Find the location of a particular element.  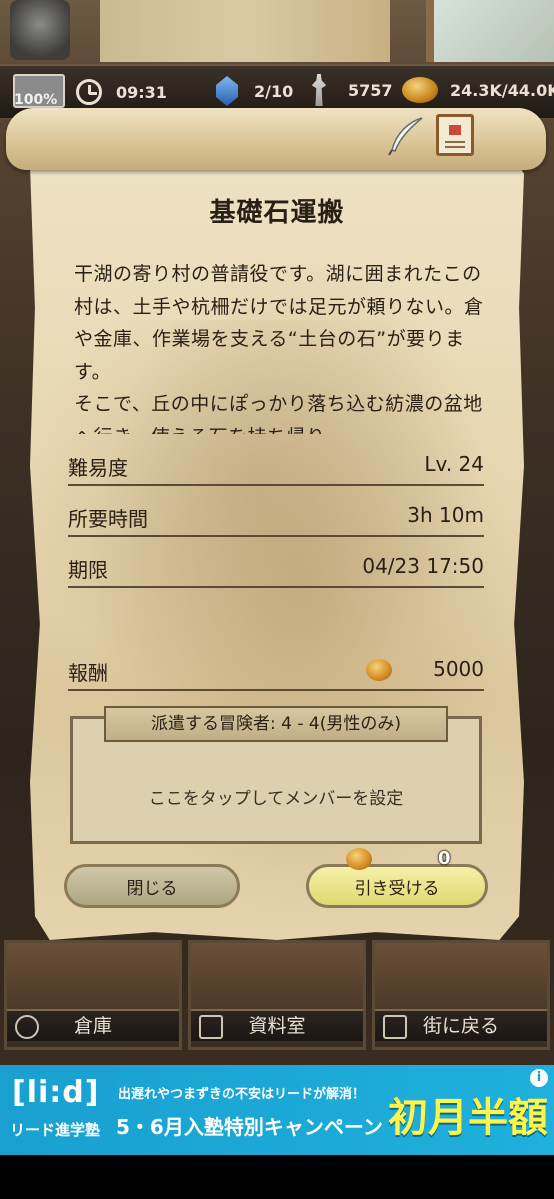

coins-icon is located at coordinates (420, 90).